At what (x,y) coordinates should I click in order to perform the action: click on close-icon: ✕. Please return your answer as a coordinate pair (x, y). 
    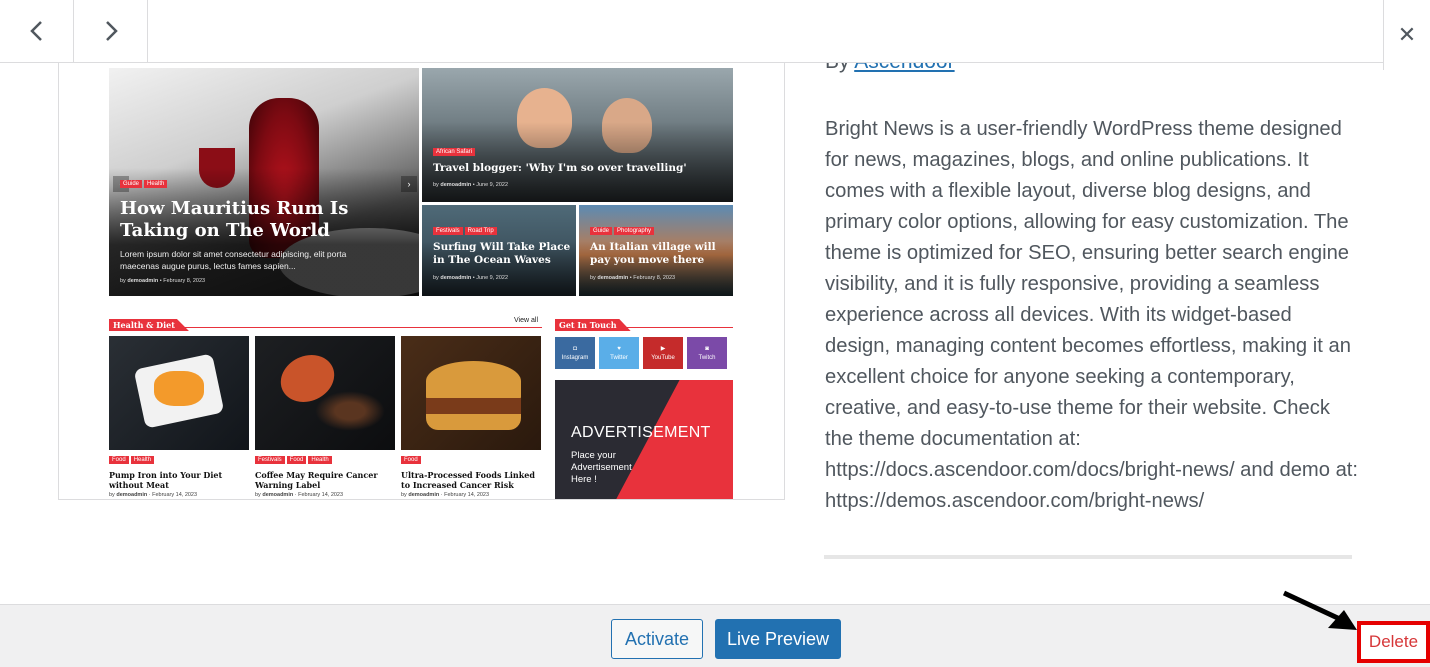
    Looking at the image, I should click on (1407, 34).